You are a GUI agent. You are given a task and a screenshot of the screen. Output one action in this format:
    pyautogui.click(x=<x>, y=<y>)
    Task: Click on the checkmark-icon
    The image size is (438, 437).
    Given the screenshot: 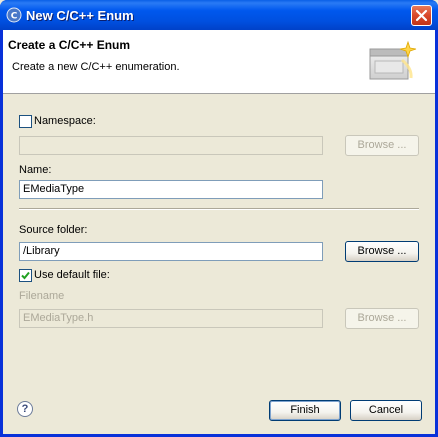 What is the action you would take?
    pyautogui.click(x=25, y=275)
    